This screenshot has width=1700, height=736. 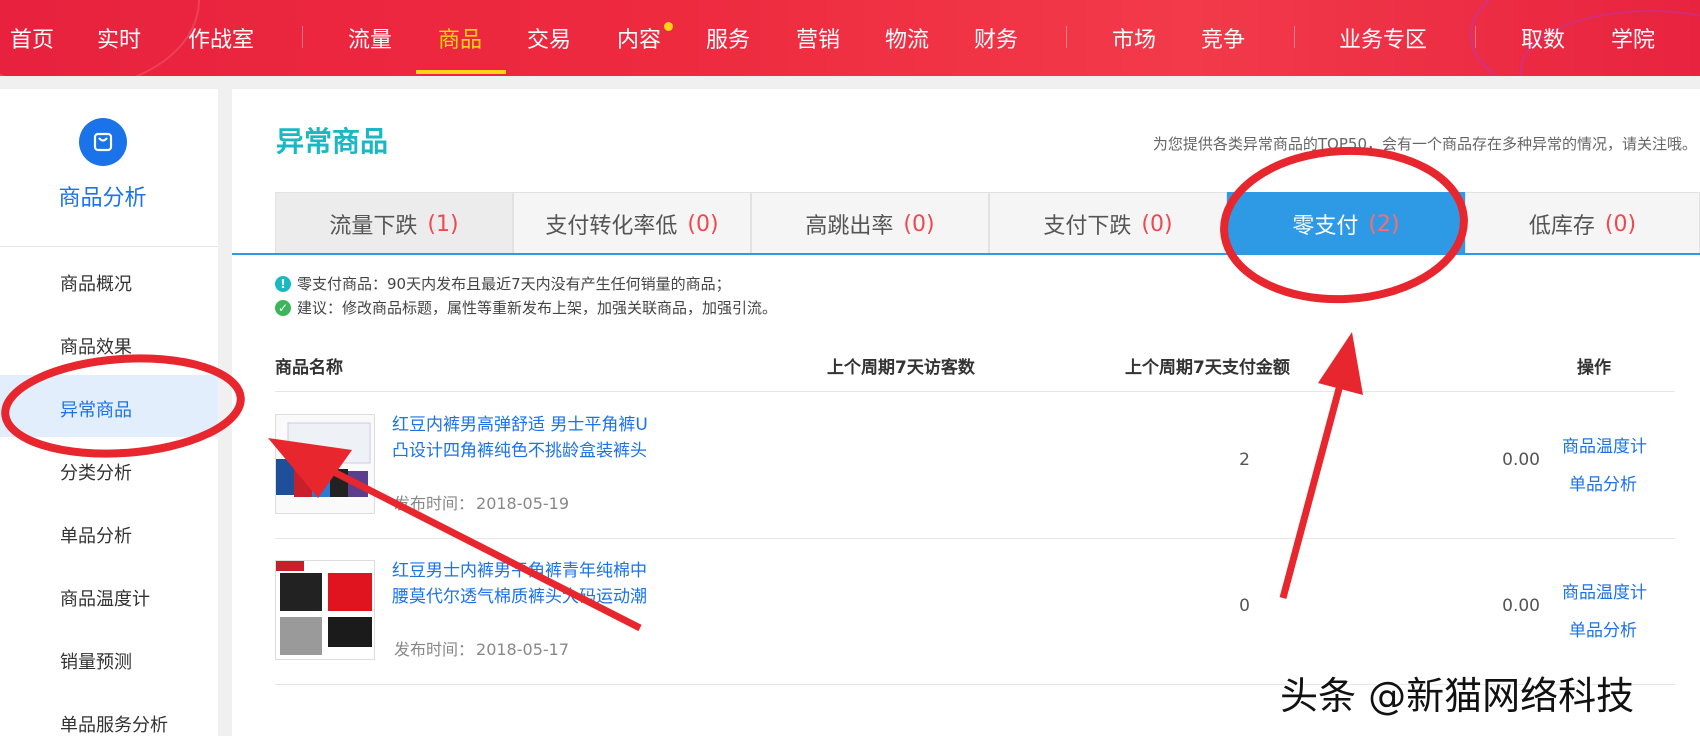 I want to click on nav-item-goods: 商品, so click(x=460, y=38).